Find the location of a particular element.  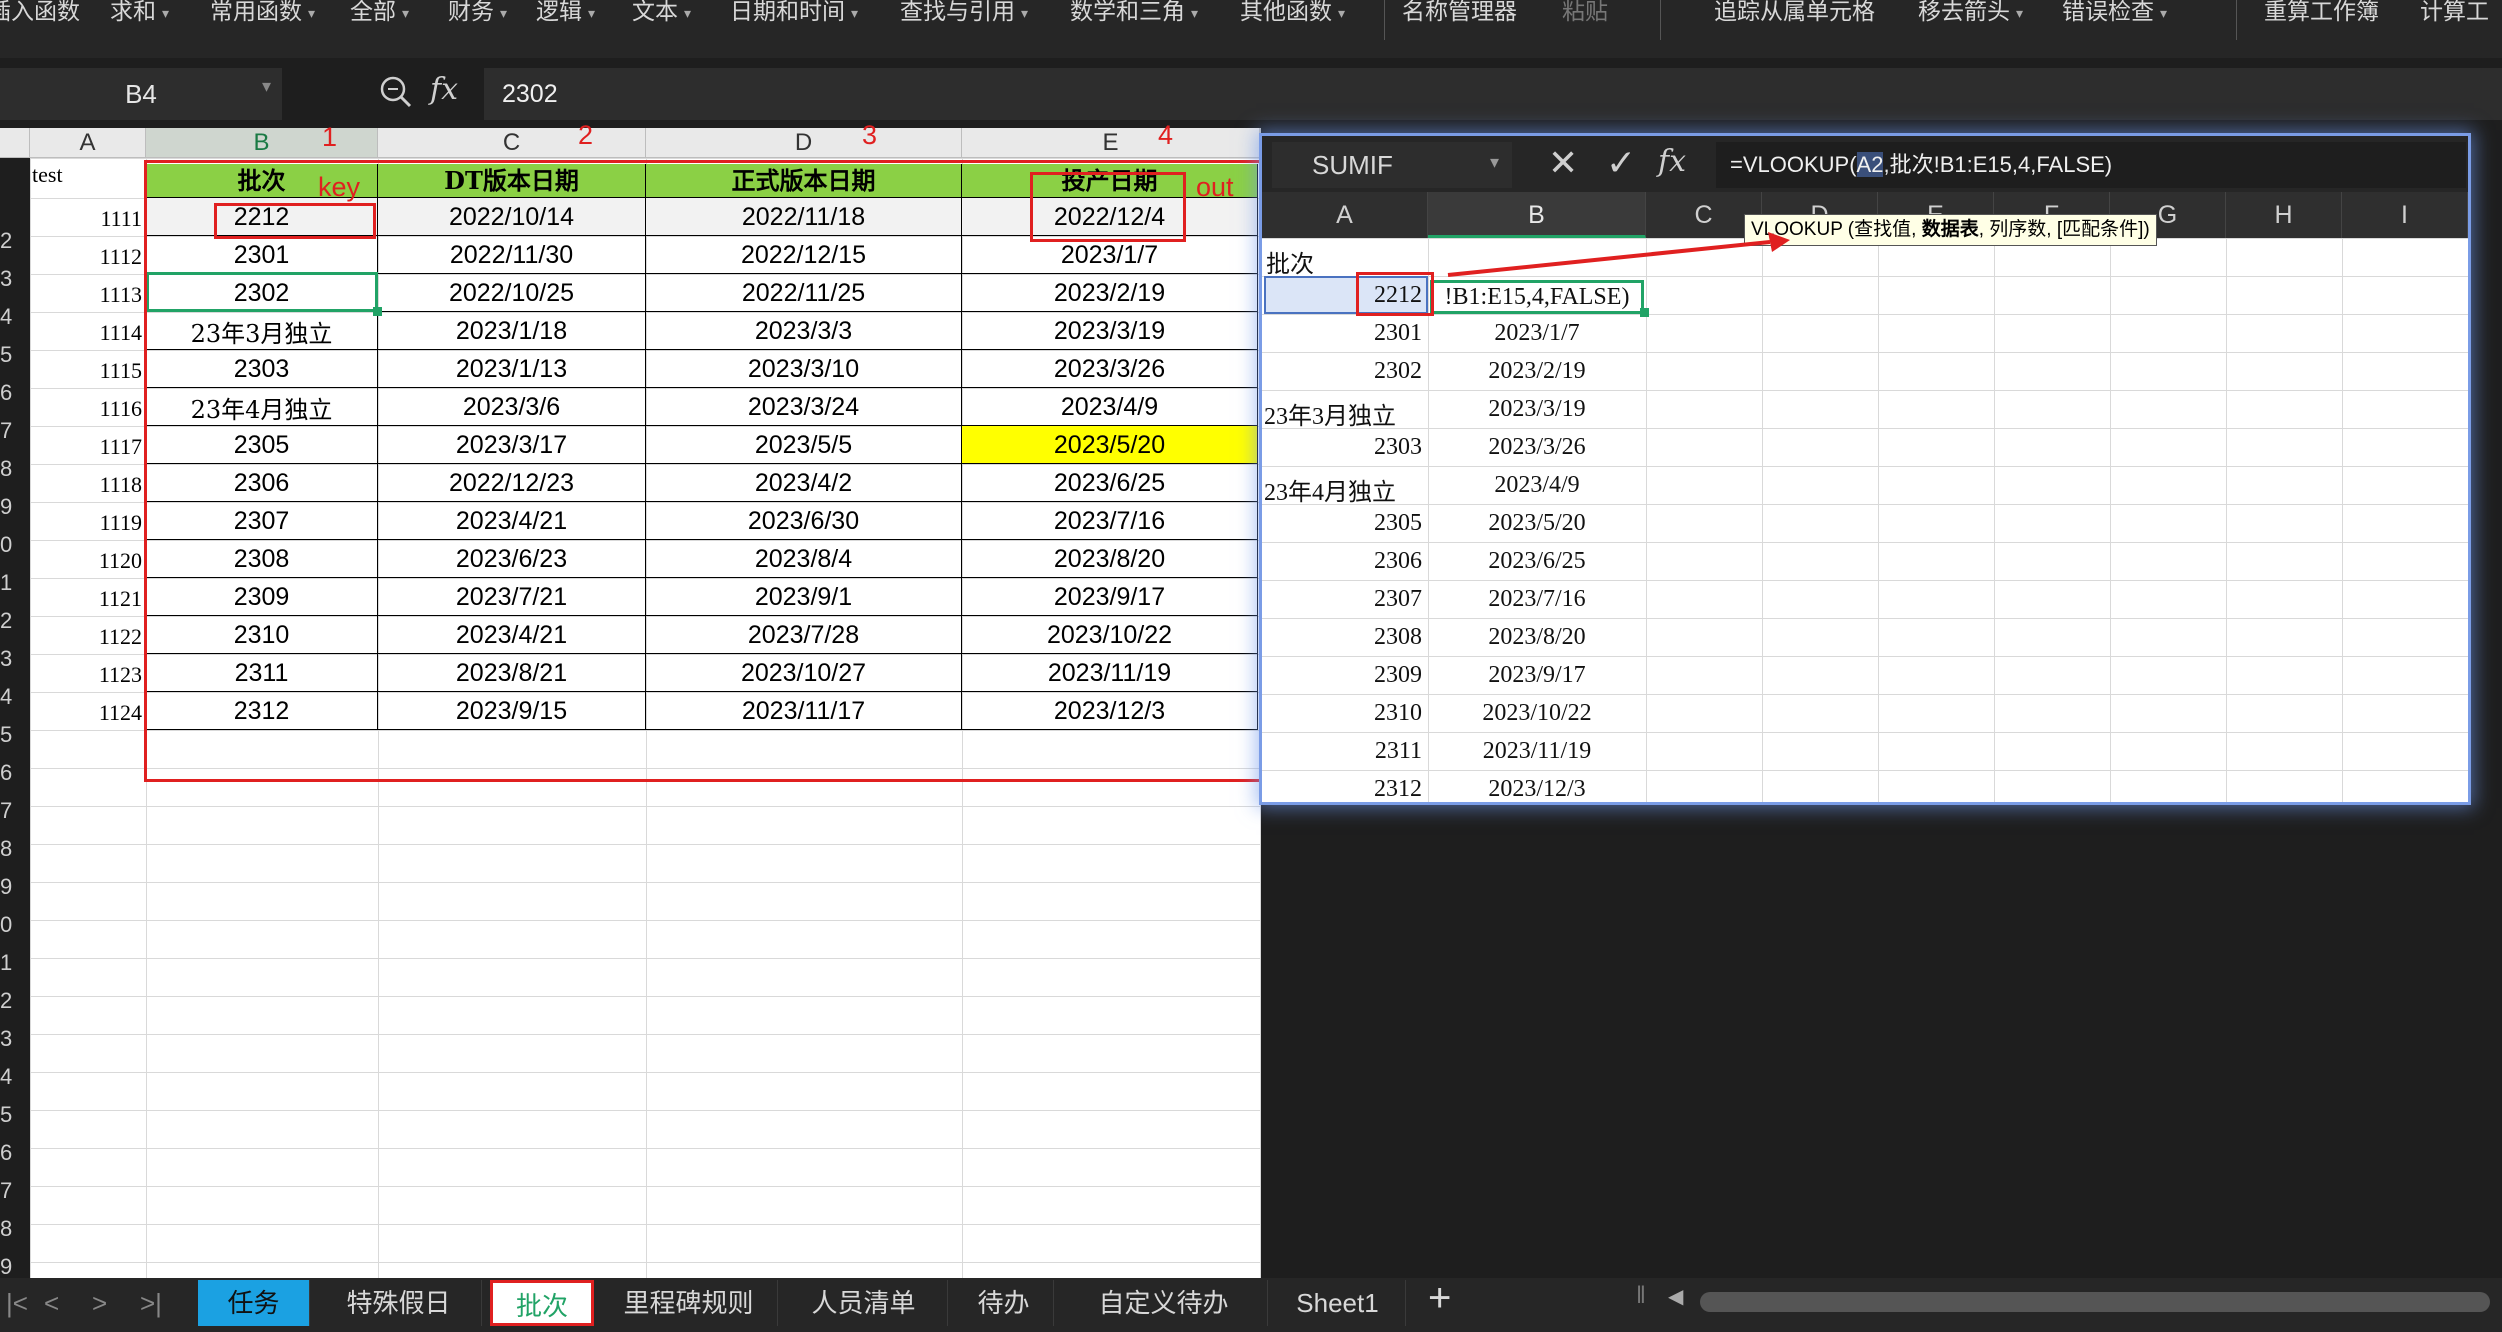

row-number: 4 is located at coordinates (15, 1079).